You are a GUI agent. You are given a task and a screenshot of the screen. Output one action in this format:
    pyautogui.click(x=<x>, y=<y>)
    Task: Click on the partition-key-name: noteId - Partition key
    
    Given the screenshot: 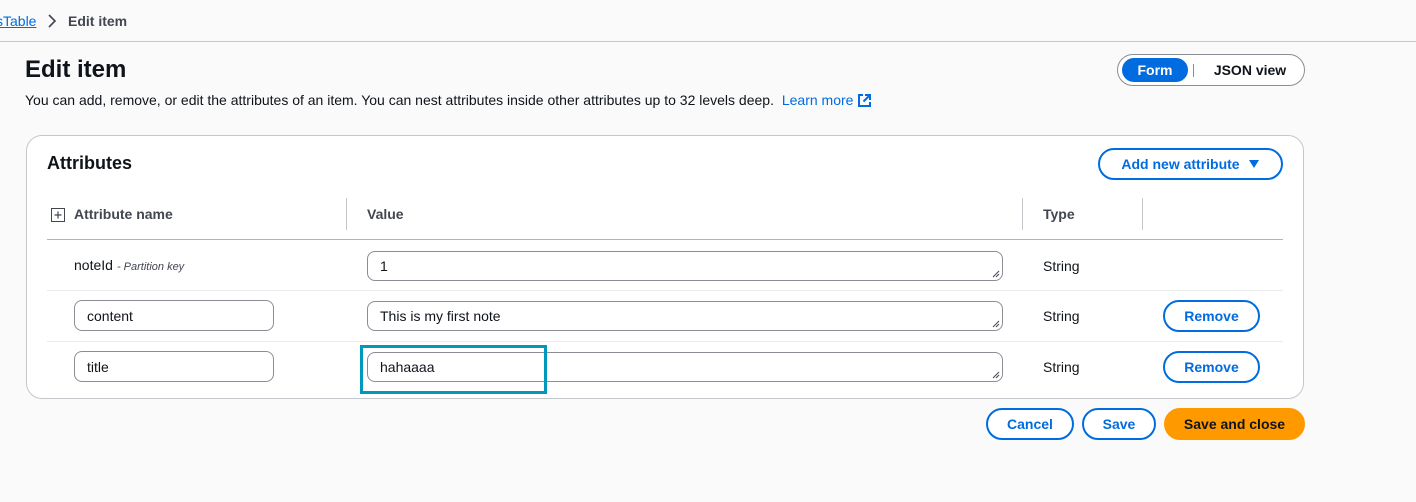 What is the action you would take?
    pyautogui.click(x=129, y=265)
    